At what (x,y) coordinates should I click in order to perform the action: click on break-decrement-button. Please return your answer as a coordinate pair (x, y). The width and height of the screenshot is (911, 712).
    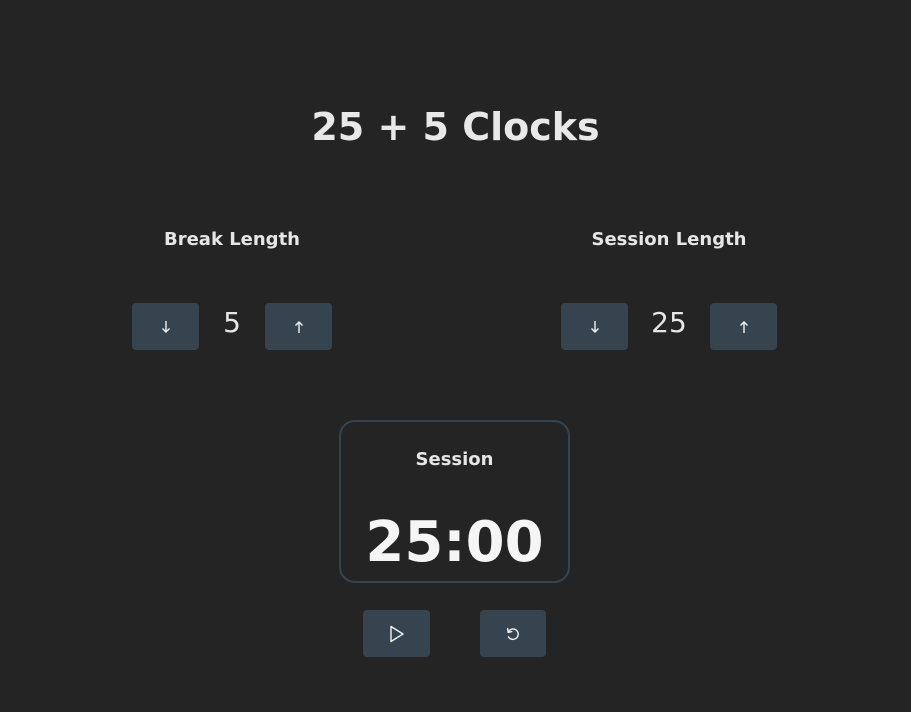
    Looking at the image, I should click on (165, 326).